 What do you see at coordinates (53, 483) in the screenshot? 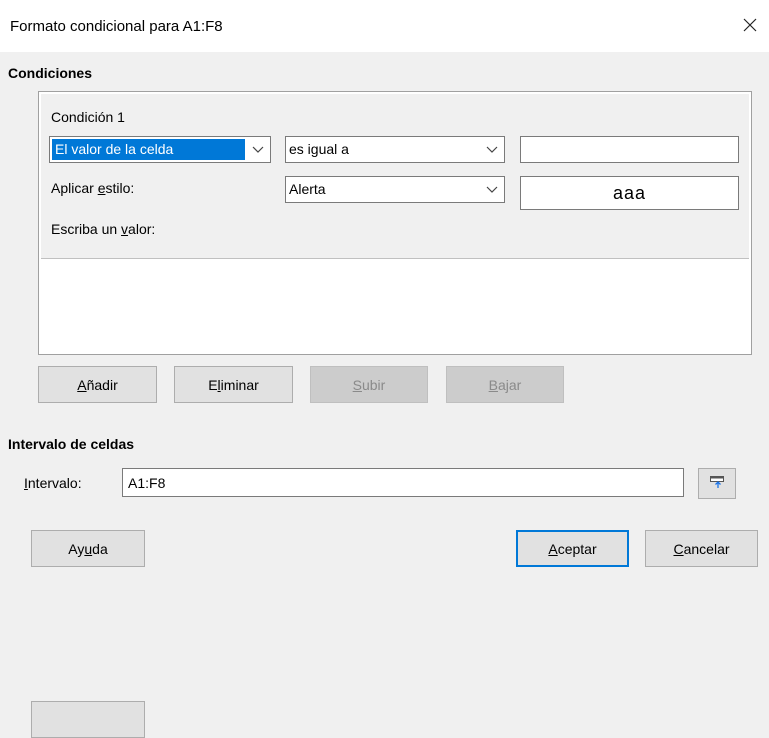
I see `range-label: Intervalo:` at bounding box center [53, 483].